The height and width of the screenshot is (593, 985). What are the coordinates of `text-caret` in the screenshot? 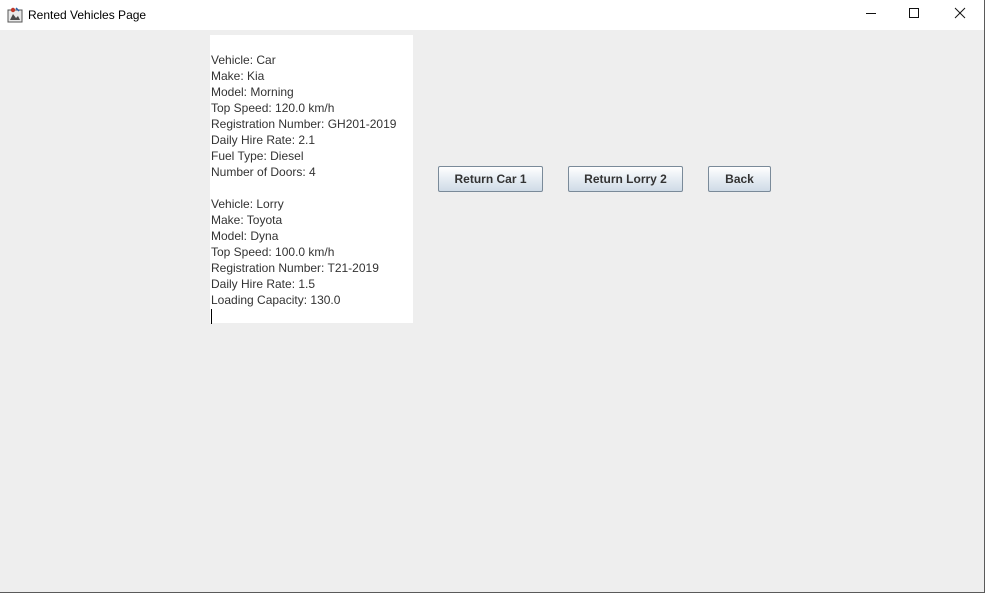 It's located at (211, 316).